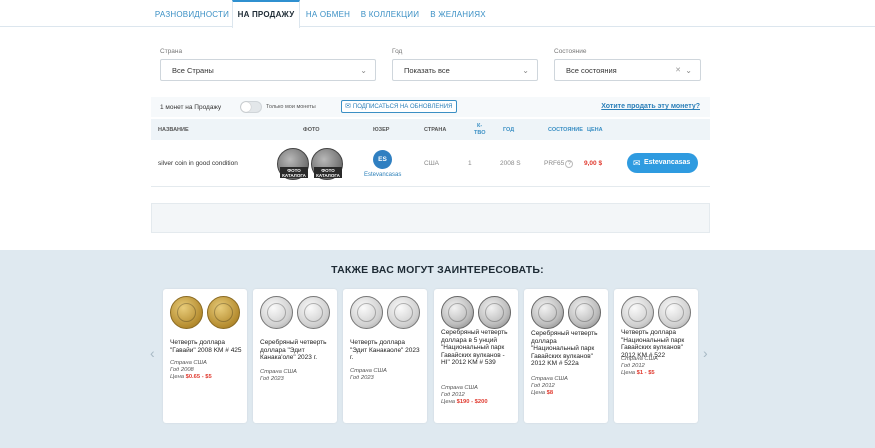  Describe the element at coordinates (382, 159) in the screenshot. I see `avatar: ES` at that location.